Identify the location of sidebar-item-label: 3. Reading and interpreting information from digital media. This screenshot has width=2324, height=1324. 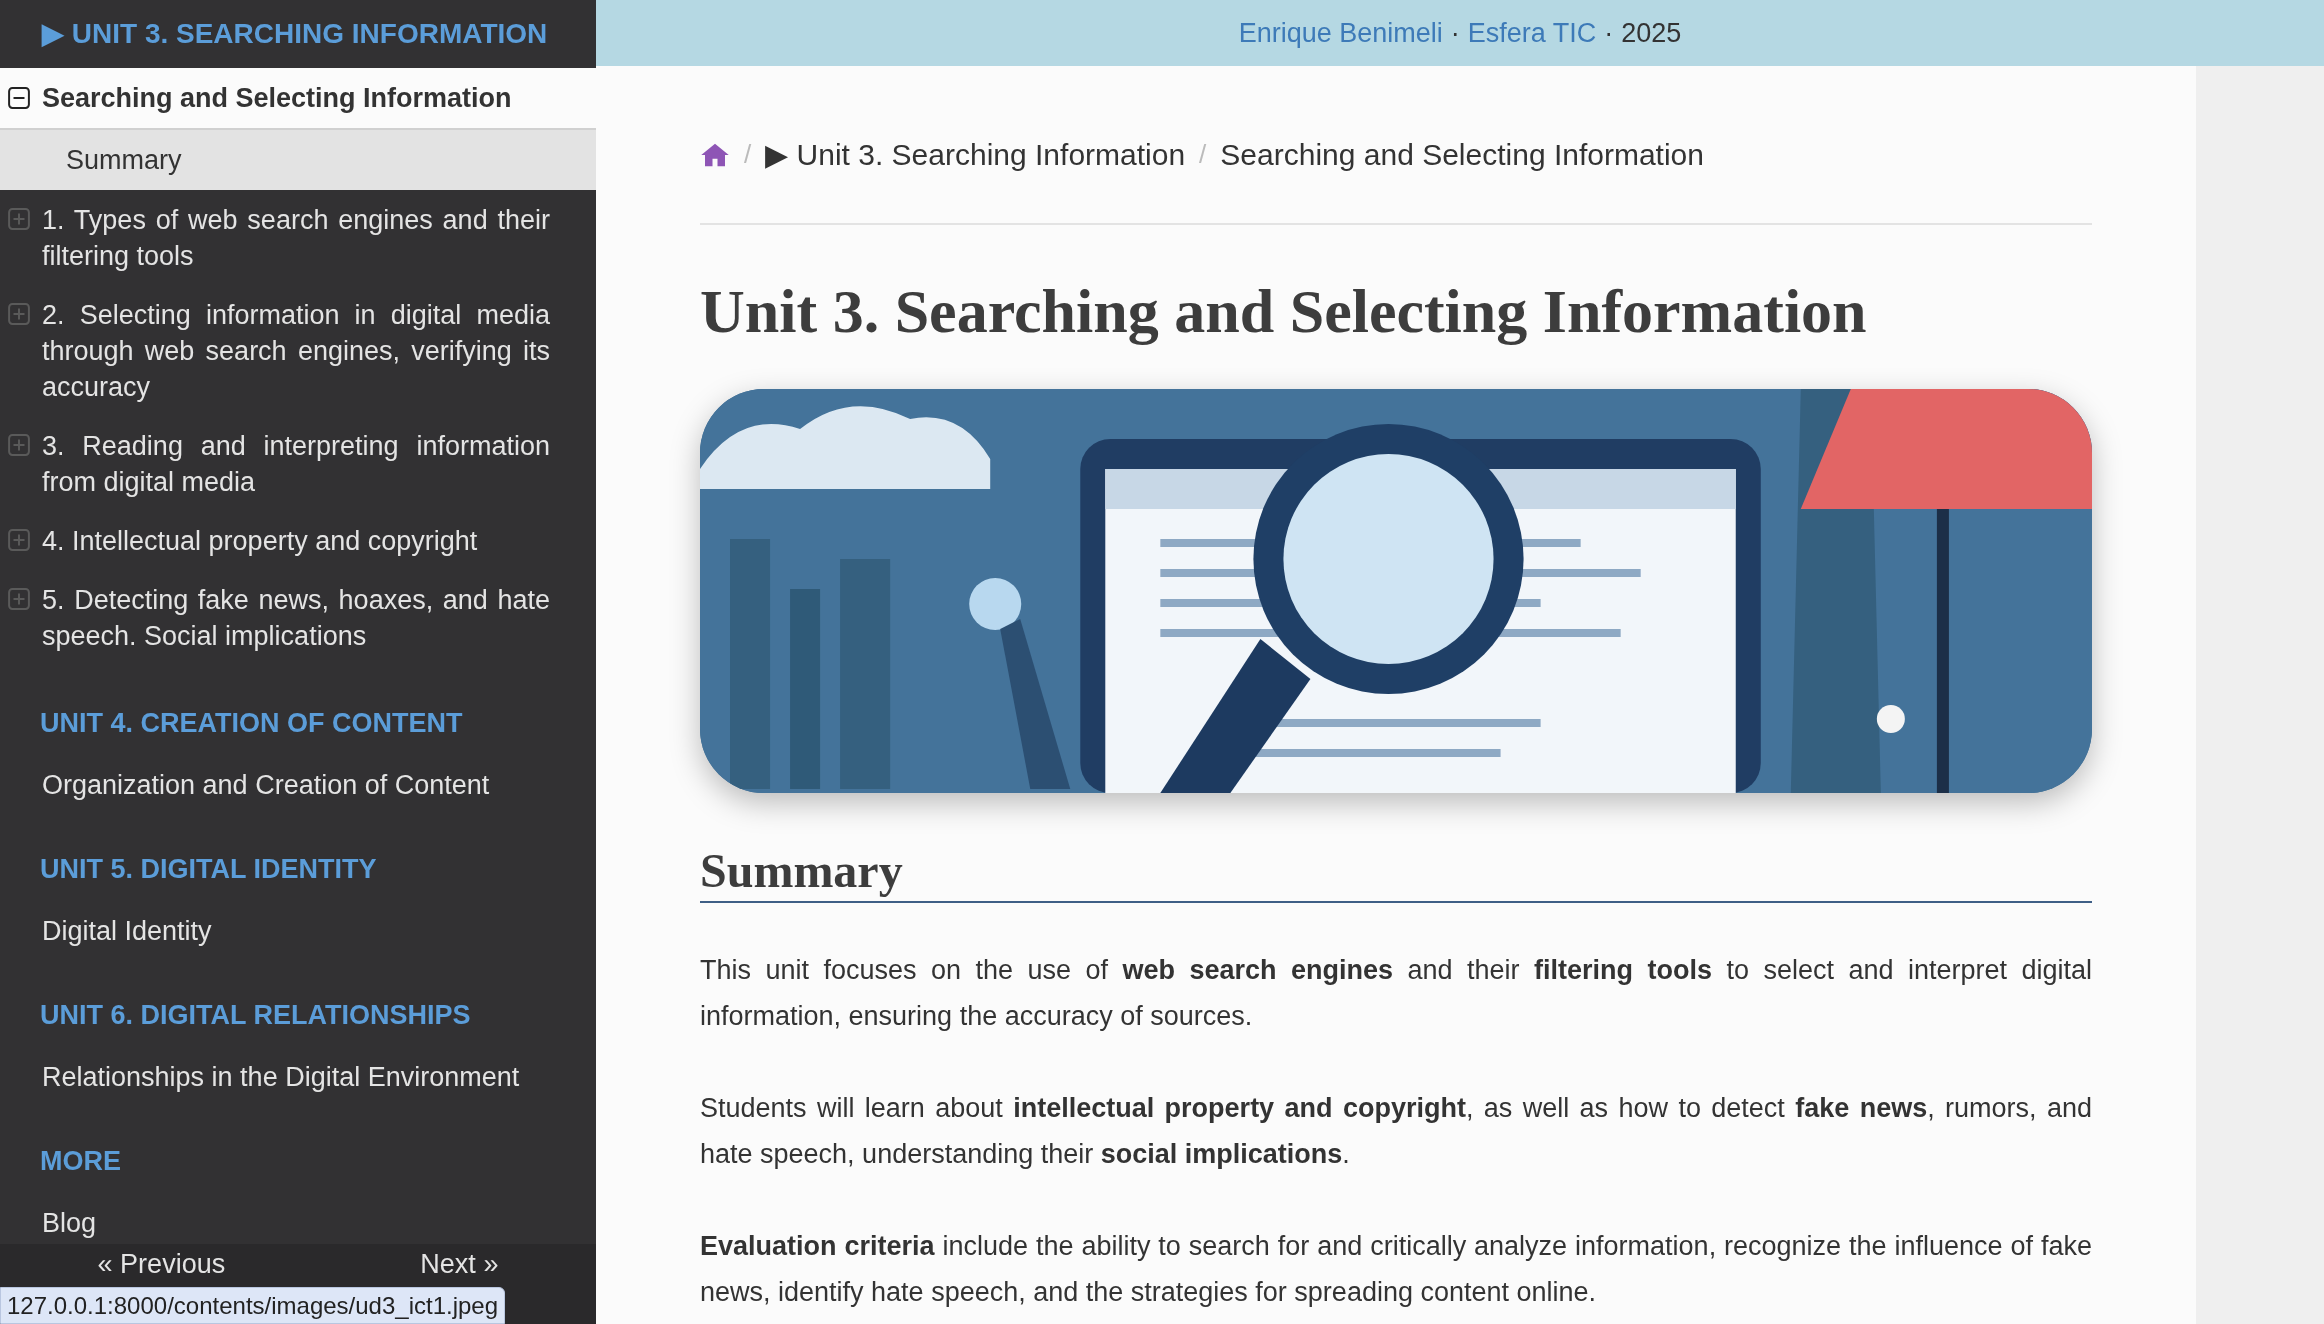
(296, 464).